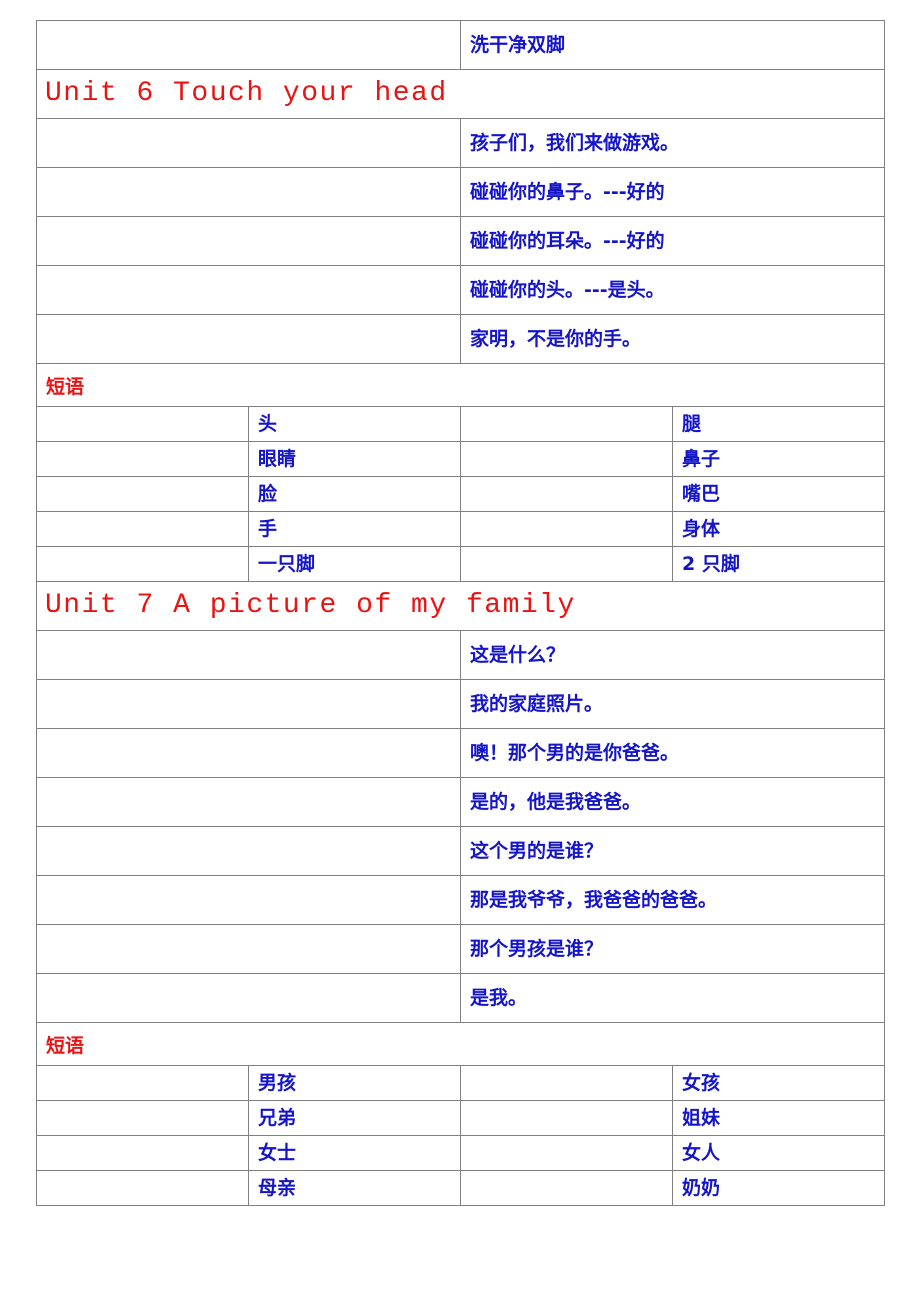 This screenshot has width=920, height=1302. Describe the element at coordinates (354, 424) in the screenshot. I see `chinese-phrase-cell-left: 头` at that location.